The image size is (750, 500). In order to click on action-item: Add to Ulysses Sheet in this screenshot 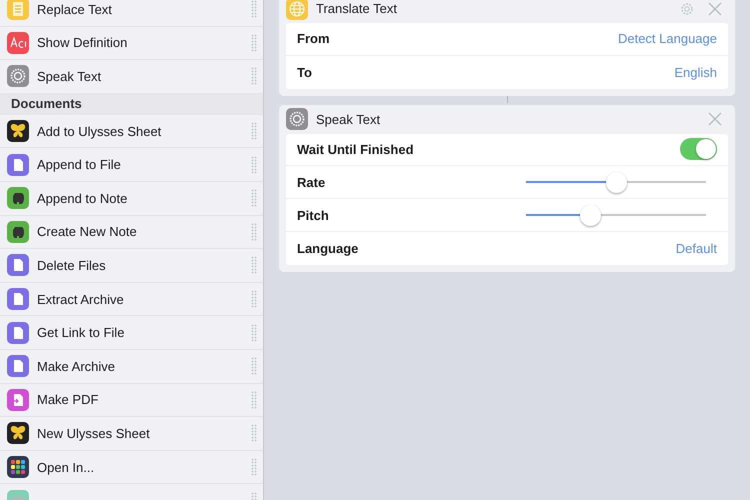, I will do `click(140, 131)`.